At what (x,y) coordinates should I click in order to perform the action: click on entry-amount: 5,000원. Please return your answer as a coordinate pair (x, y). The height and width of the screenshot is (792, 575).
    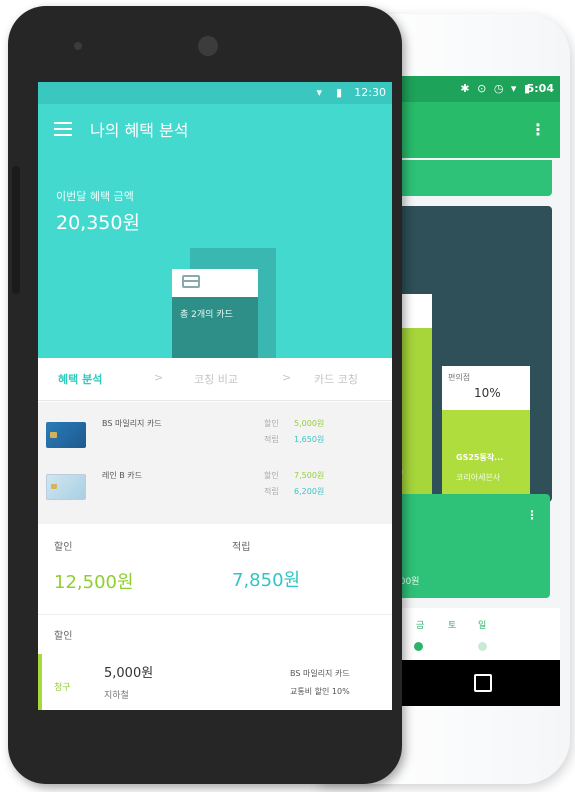
    Looking at the image, I should click on (128, 671).